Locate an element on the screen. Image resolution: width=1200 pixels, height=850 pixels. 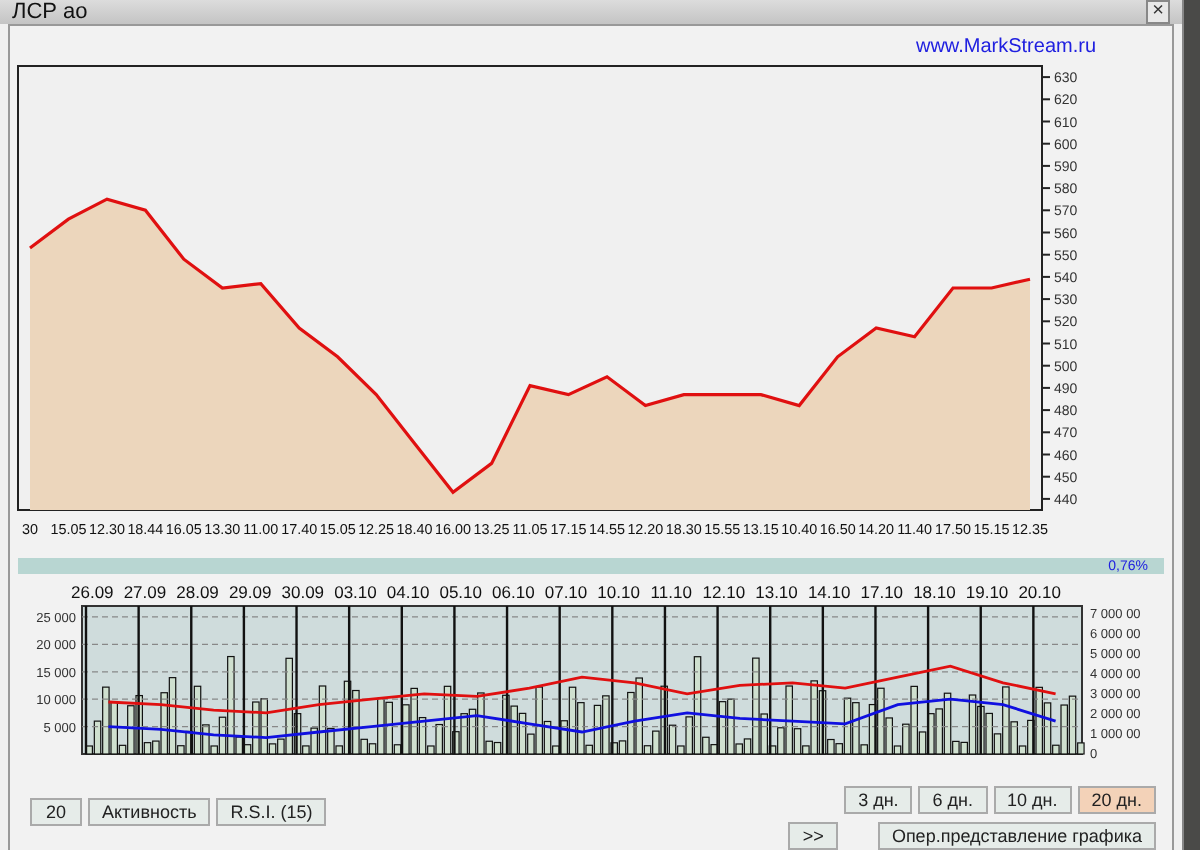
window-title: ЛСР ао is located at coordinates (50, 12).